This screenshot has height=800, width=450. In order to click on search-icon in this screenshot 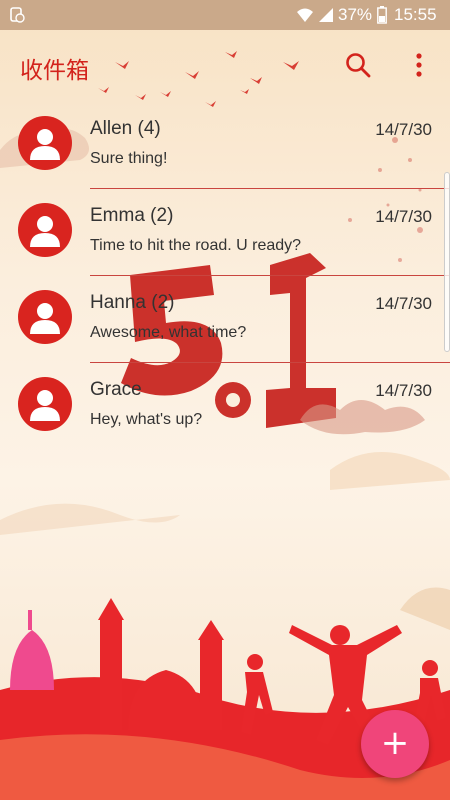, I will do `click(358, 65)`.